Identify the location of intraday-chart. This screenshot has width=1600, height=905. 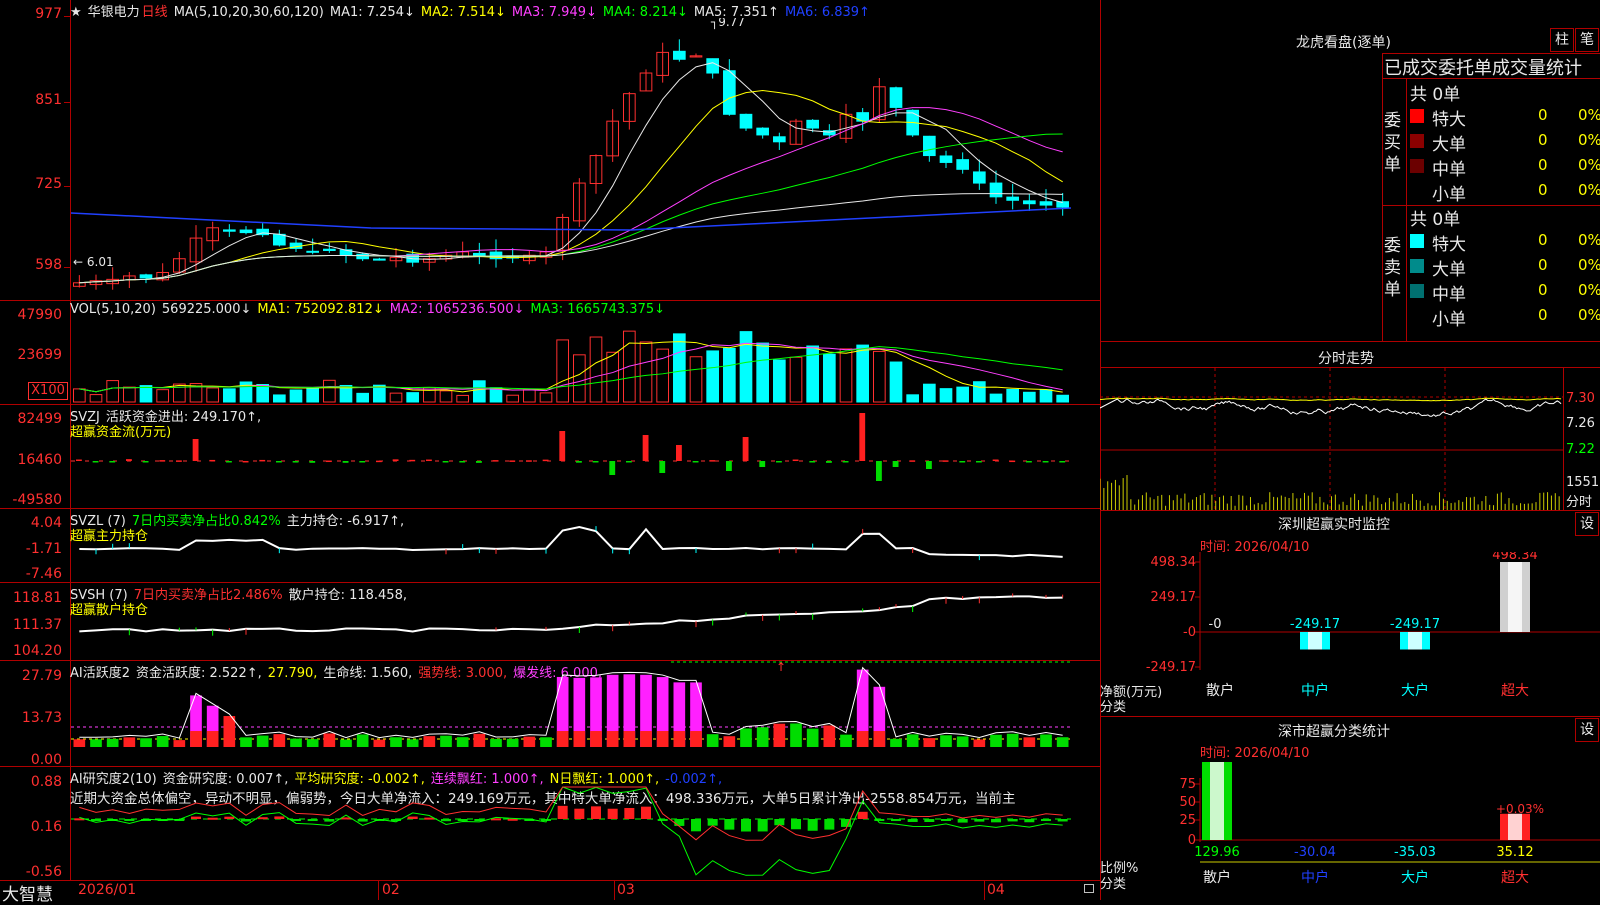
(1331, 439).